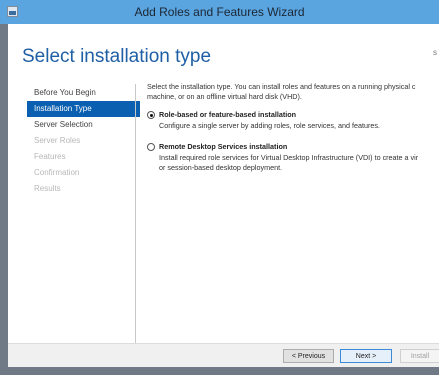 The image size is (439, 375). I want to click on nav-item-before-you-begin: Before You Begin, so click(83, 93).